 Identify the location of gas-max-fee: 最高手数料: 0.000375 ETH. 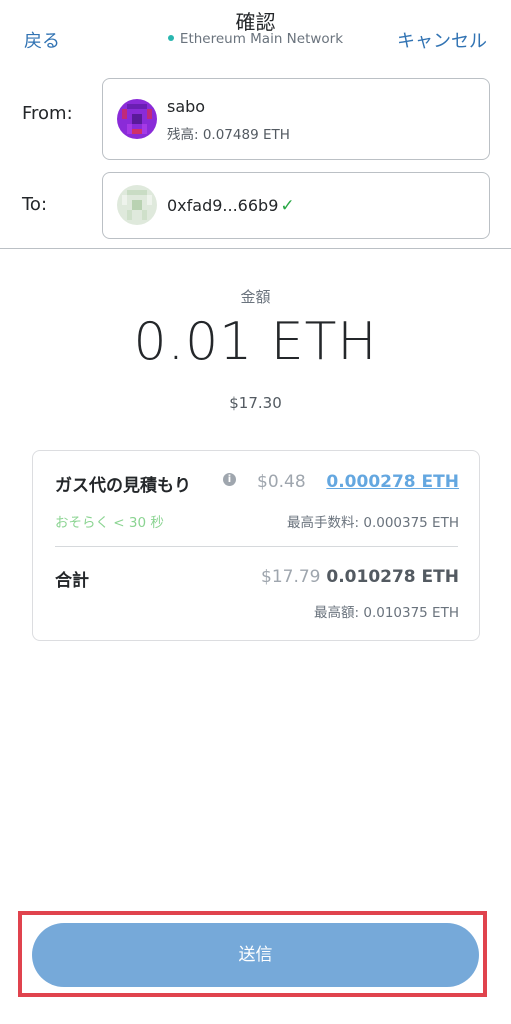
(373, 523).